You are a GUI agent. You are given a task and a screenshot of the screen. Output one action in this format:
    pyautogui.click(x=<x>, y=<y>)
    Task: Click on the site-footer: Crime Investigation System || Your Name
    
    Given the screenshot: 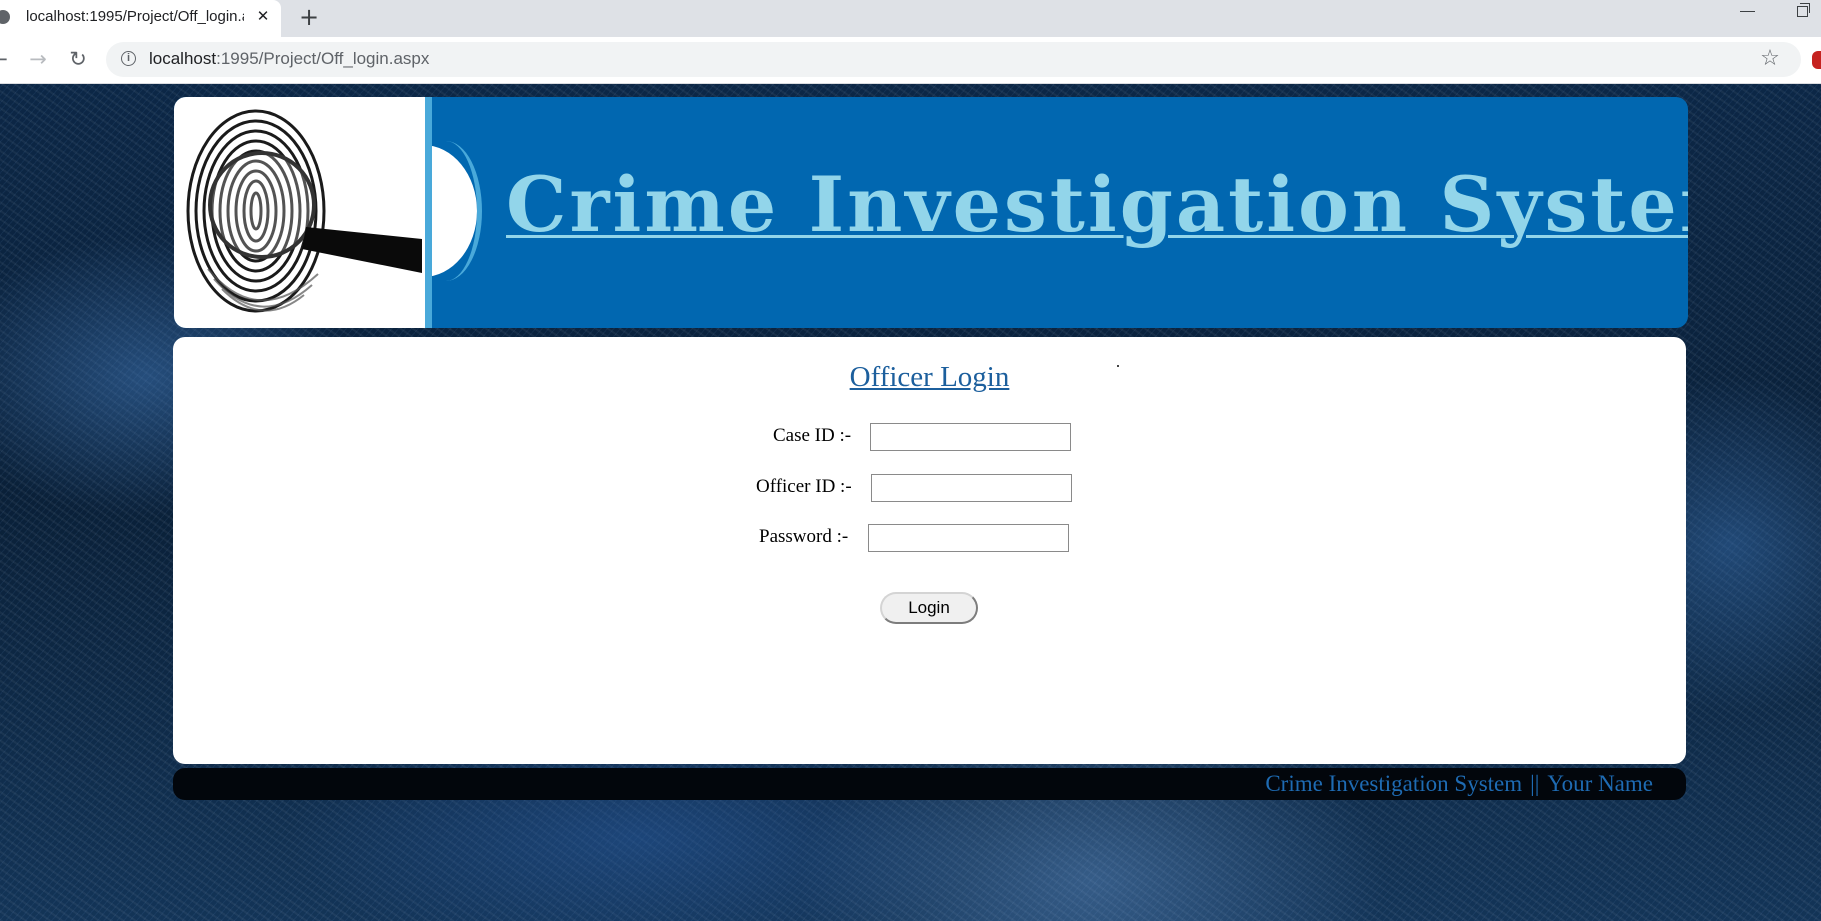 What is the action you would take?
    pyautogui.click(x=929, y=784)
    